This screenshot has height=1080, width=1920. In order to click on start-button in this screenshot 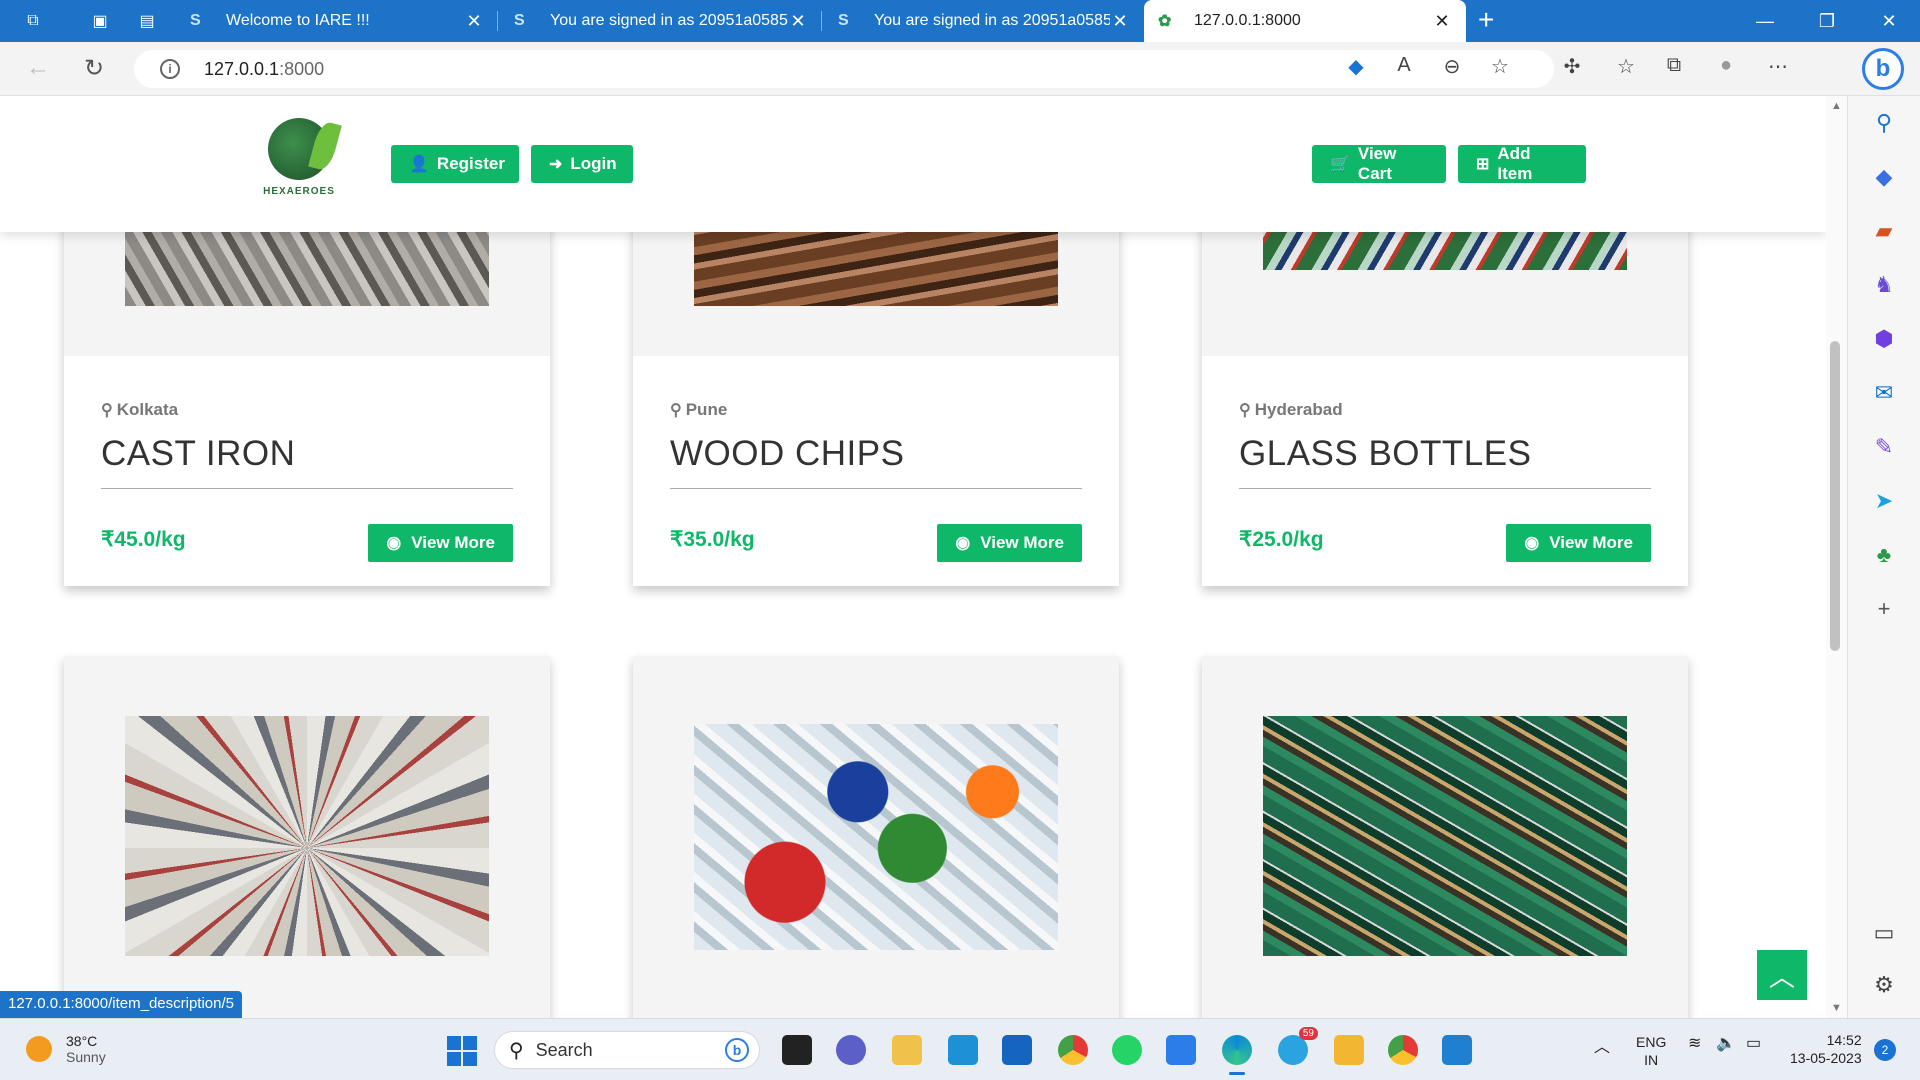, I will do `click(462, 1051)`.